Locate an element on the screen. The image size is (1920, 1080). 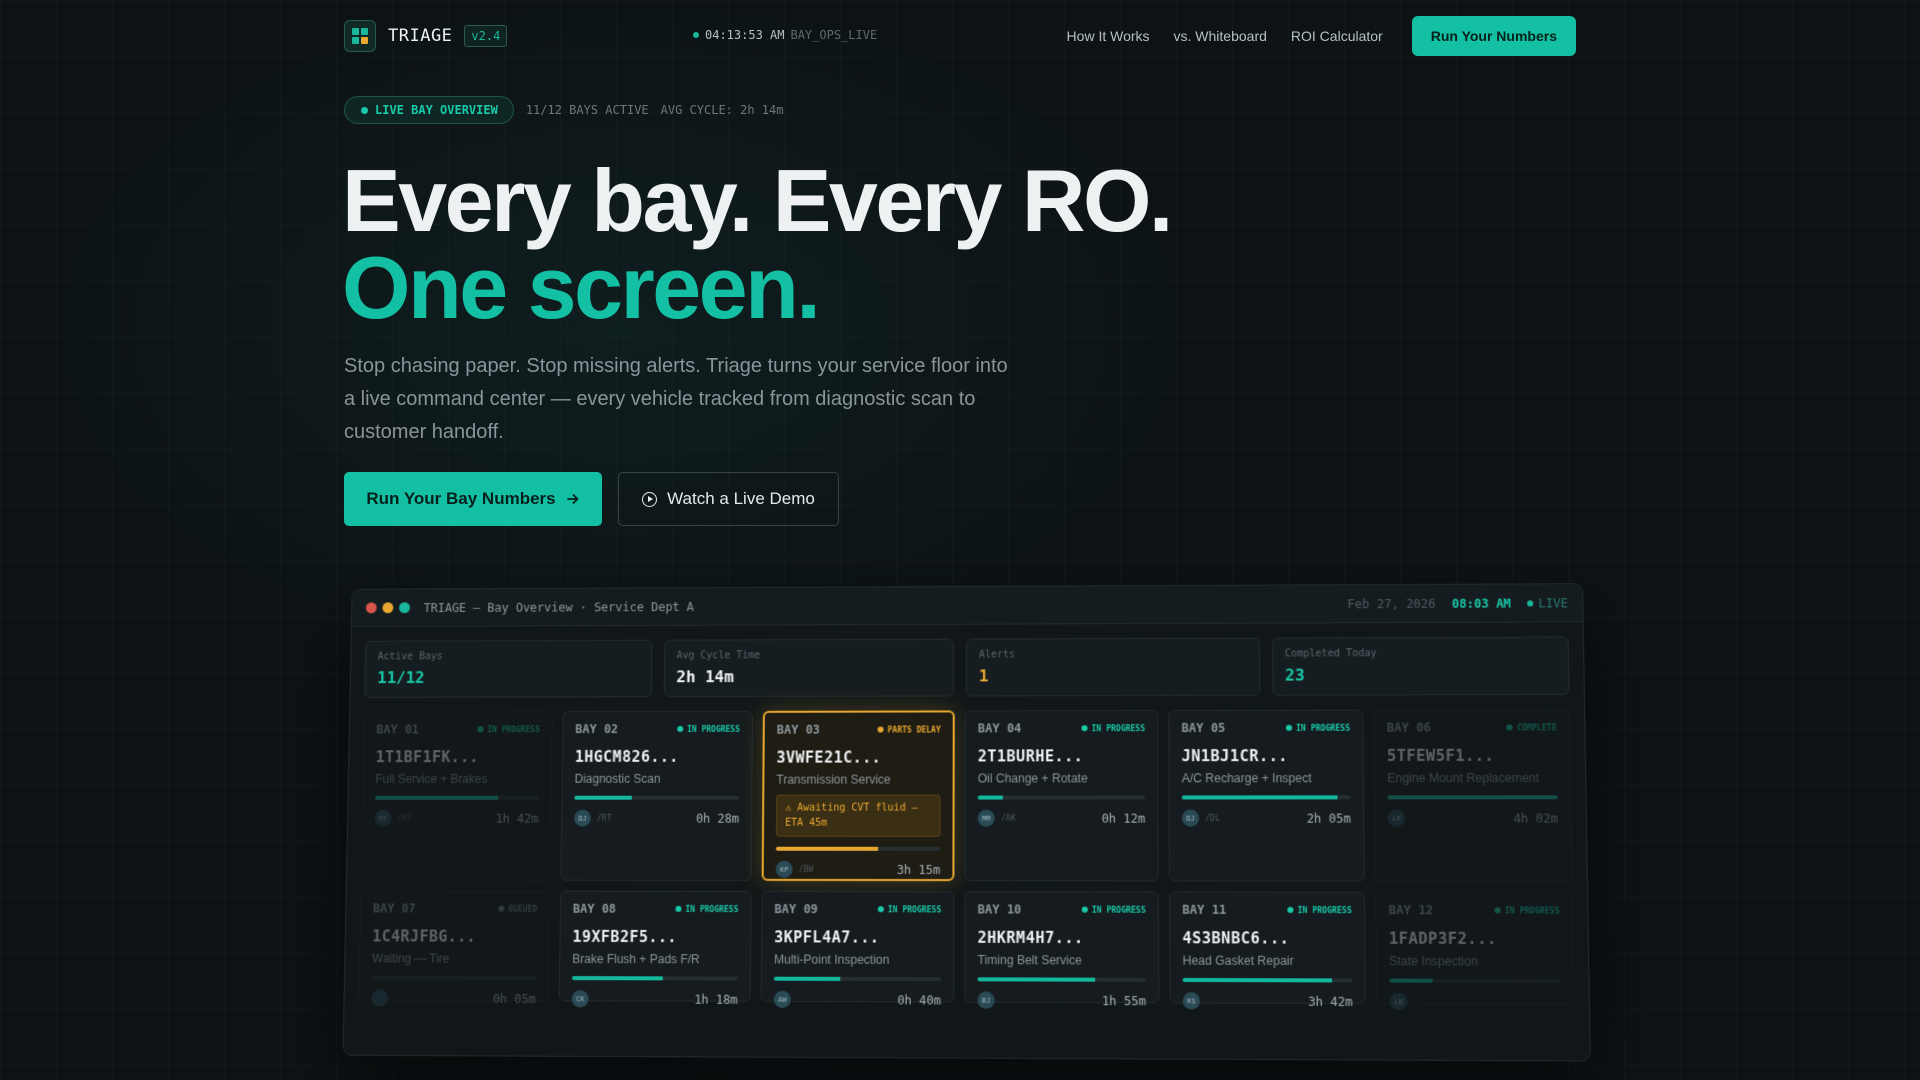
bay-number: BAY 12 is located at coordinates (1411, 910).